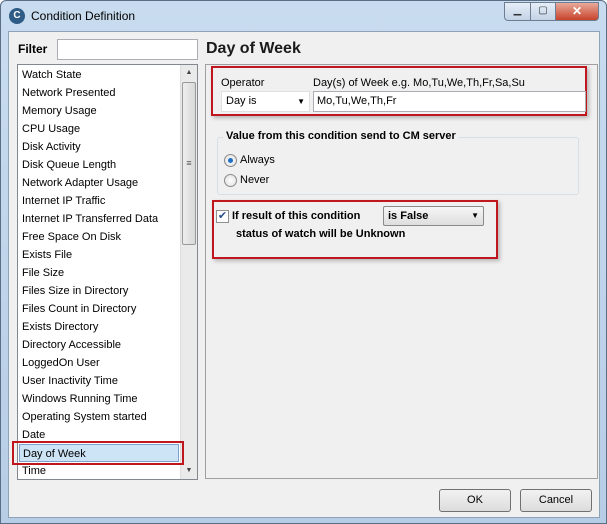  I want to click on list-item: Free Space On Disk, so click(71, 237).